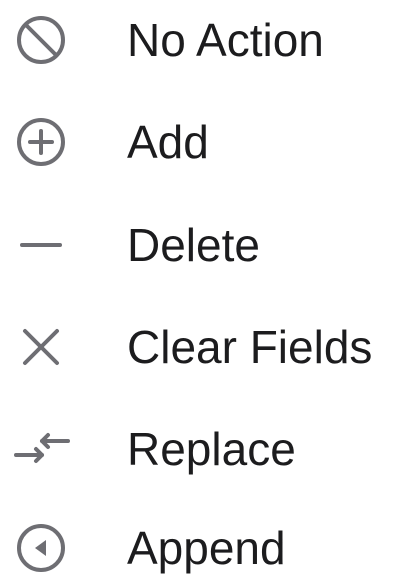 Image resolution: width=395 pixels, height=588 pixels. I want to click on menu-item-label: Delete, so click(193, 245).